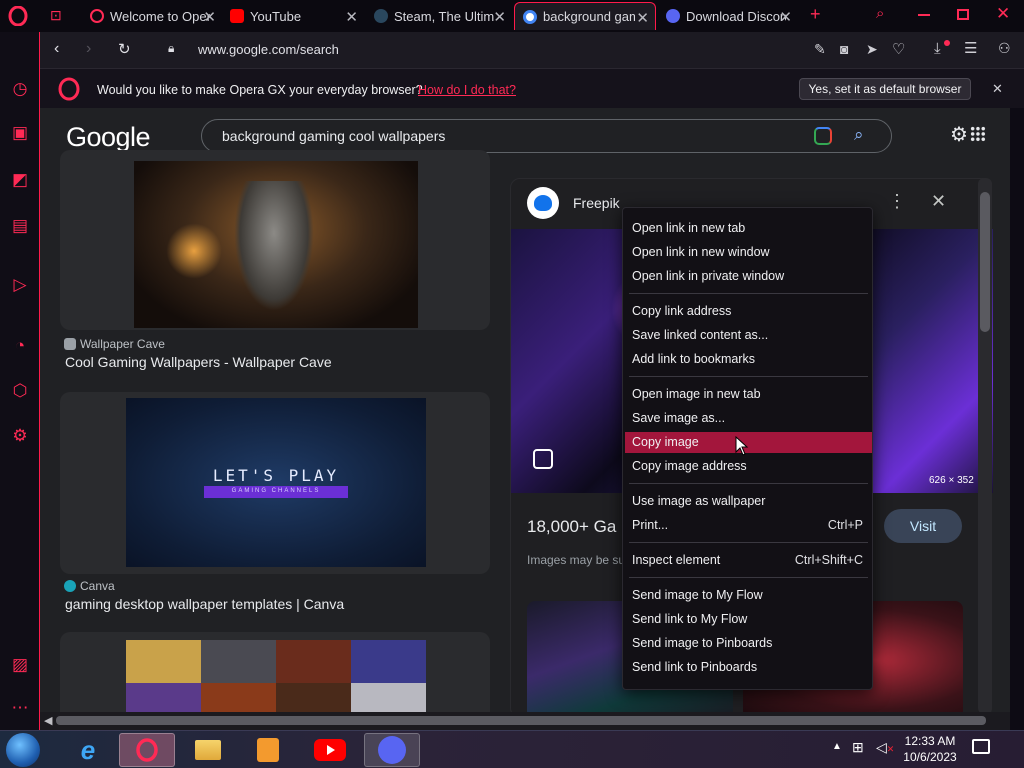  Describe the element at coordinates (23, 750) in the screenshot. I see `start-button` at that location.